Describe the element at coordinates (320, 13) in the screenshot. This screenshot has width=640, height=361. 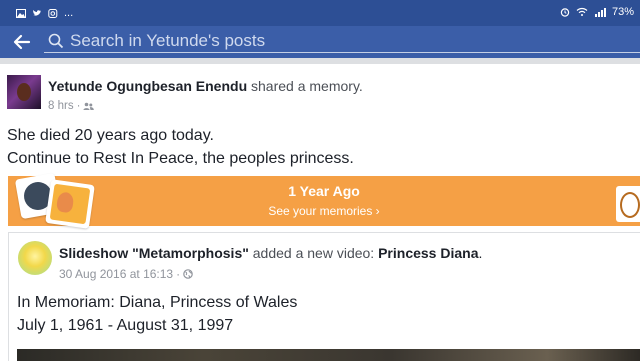
I see `status-bar: ... 73%` at that location.